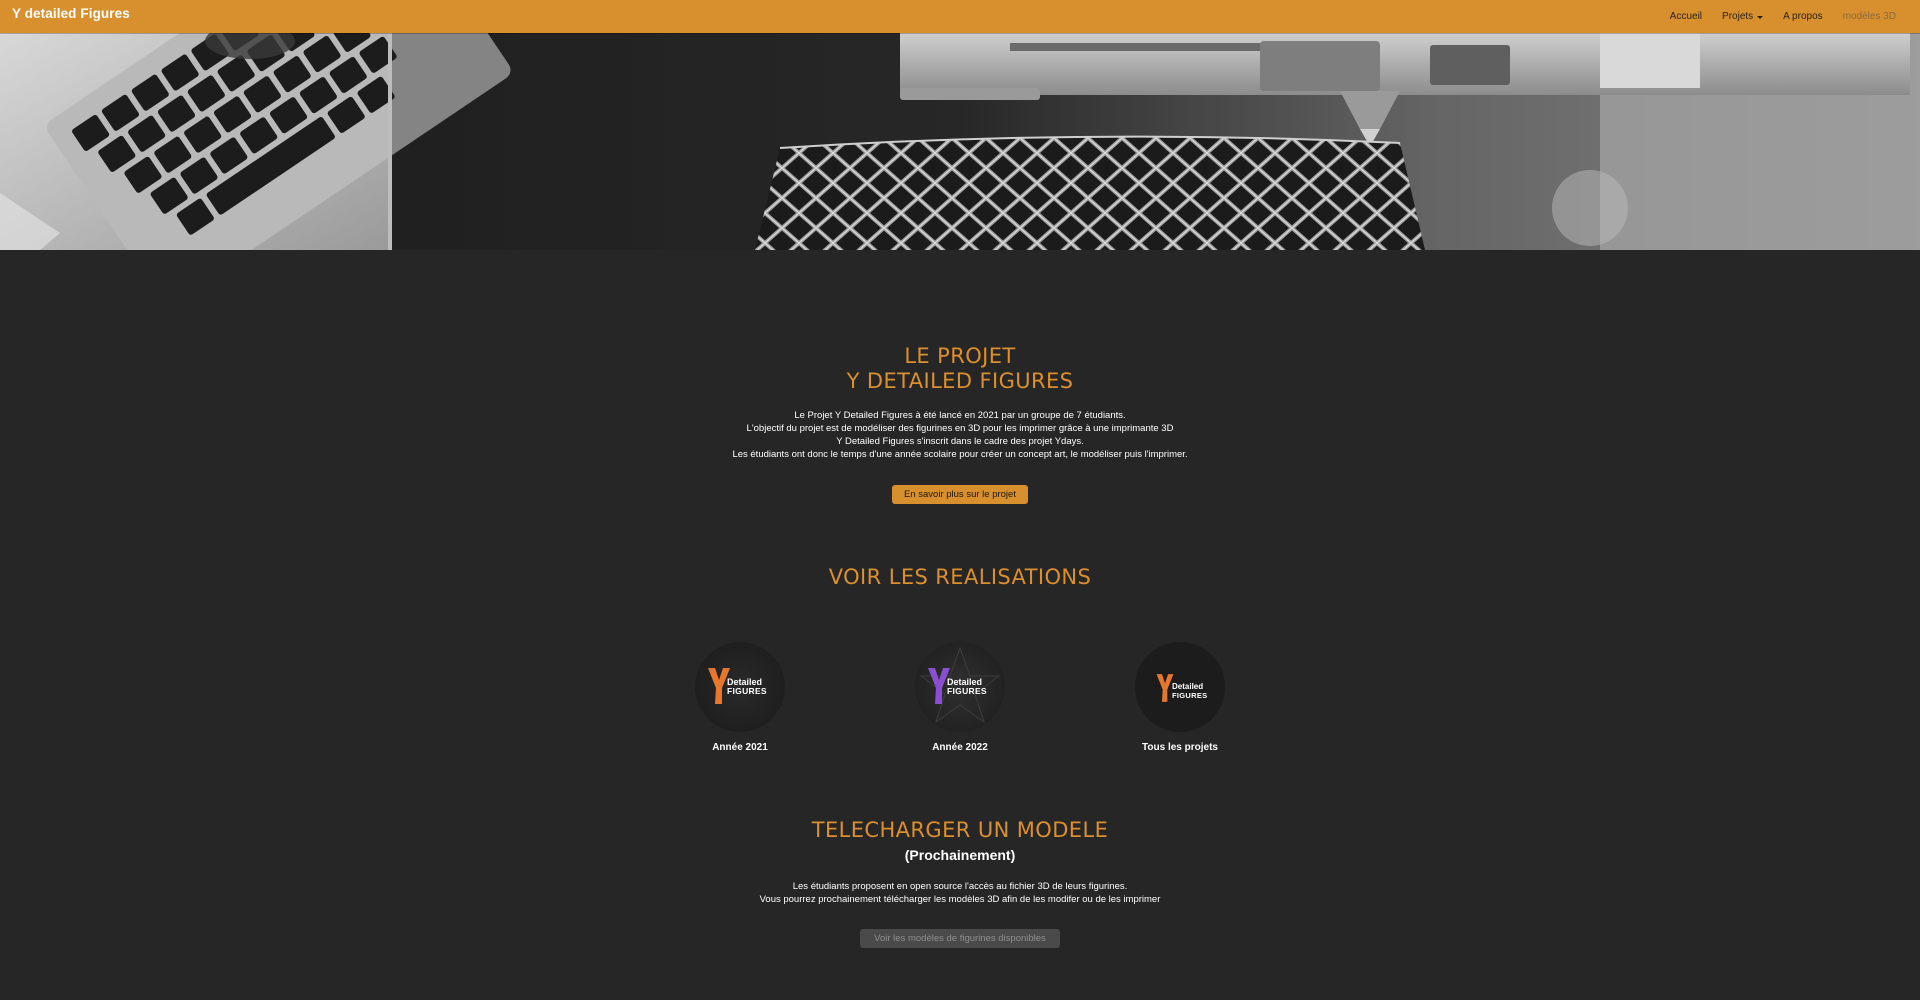 The width and height of the screenshot is (1920, 1000). Describe the element at coordinates (1738, 16) in the screenshot. I see `nav-item-label: Projets` at that location.